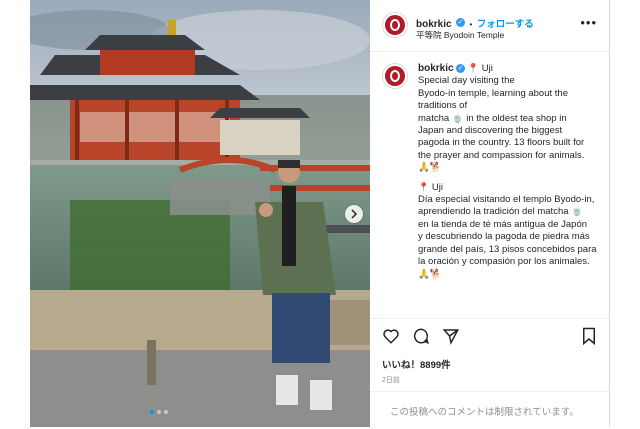 The height and width of the screenshot is (429, 640). What do you see at coordinates (588, 22) in the screenshot?
I see `more-options-icon: •••` at bounding box center [588, 22].